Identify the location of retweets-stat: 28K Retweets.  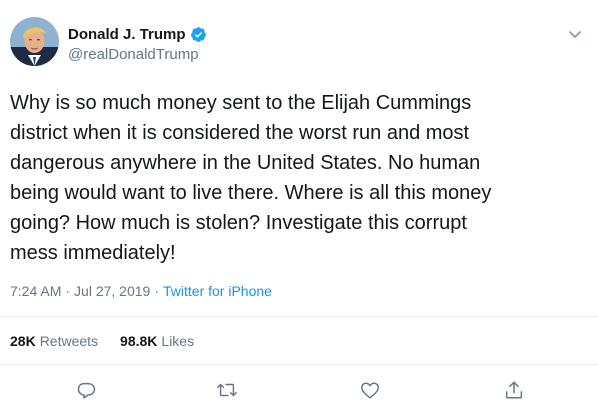
(54, 341).